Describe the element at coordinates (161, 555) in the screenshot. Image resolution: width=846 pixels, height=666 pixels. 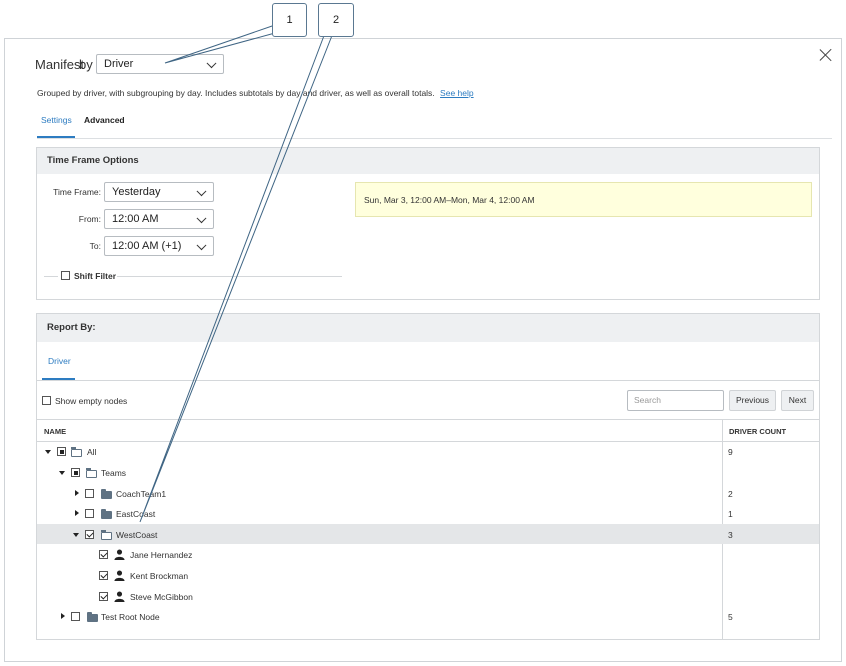
I see `tree-node-driver: Jane Hernandez` at that location.